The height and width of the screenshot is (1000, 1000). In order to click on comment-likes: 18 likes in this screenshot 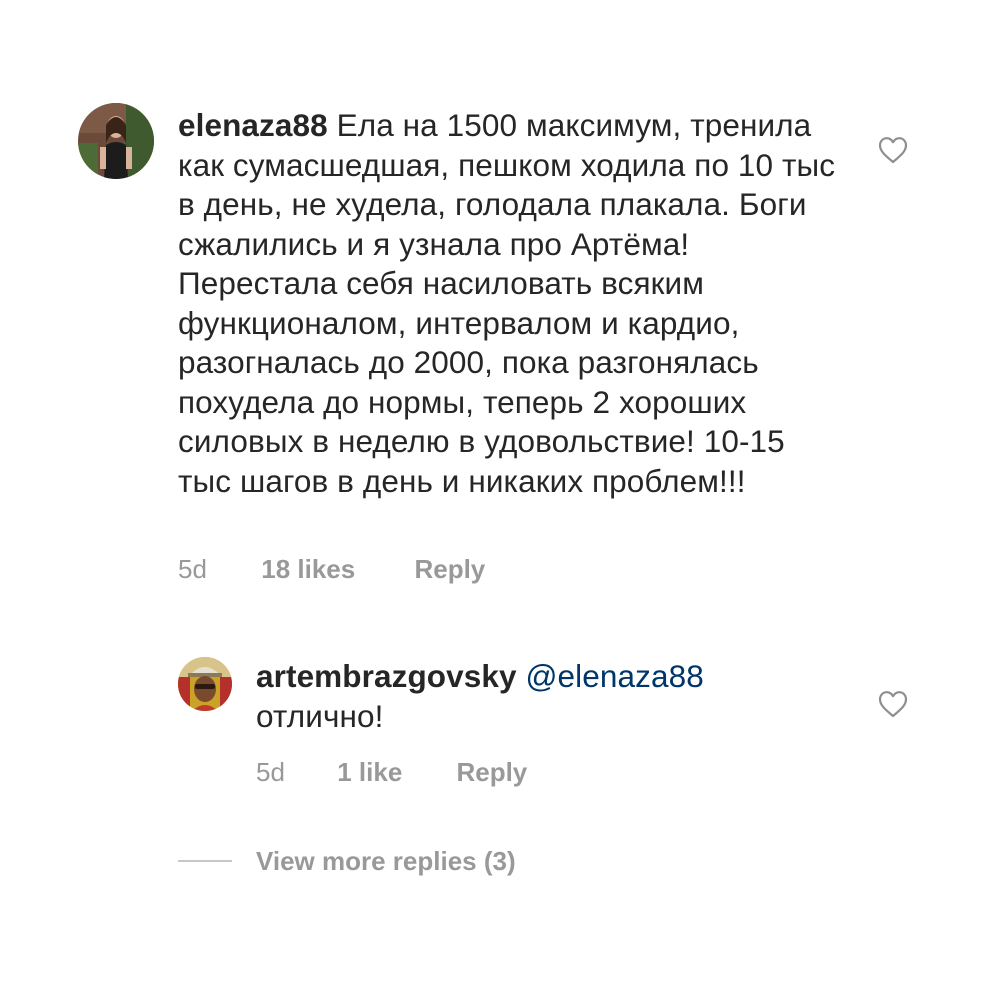, I will do `click(334, 569)`.